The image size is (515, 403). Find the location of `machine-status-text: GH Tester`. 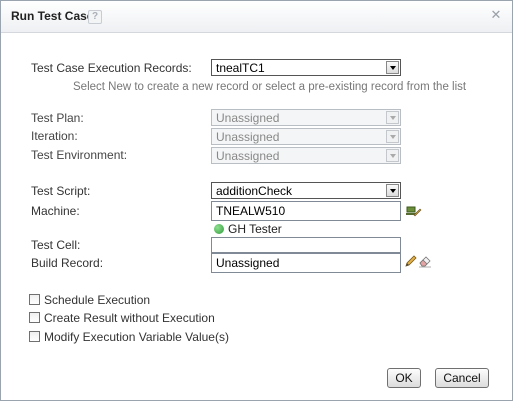

machine-status-text: GH Tester is located at coordinates (255, 229).